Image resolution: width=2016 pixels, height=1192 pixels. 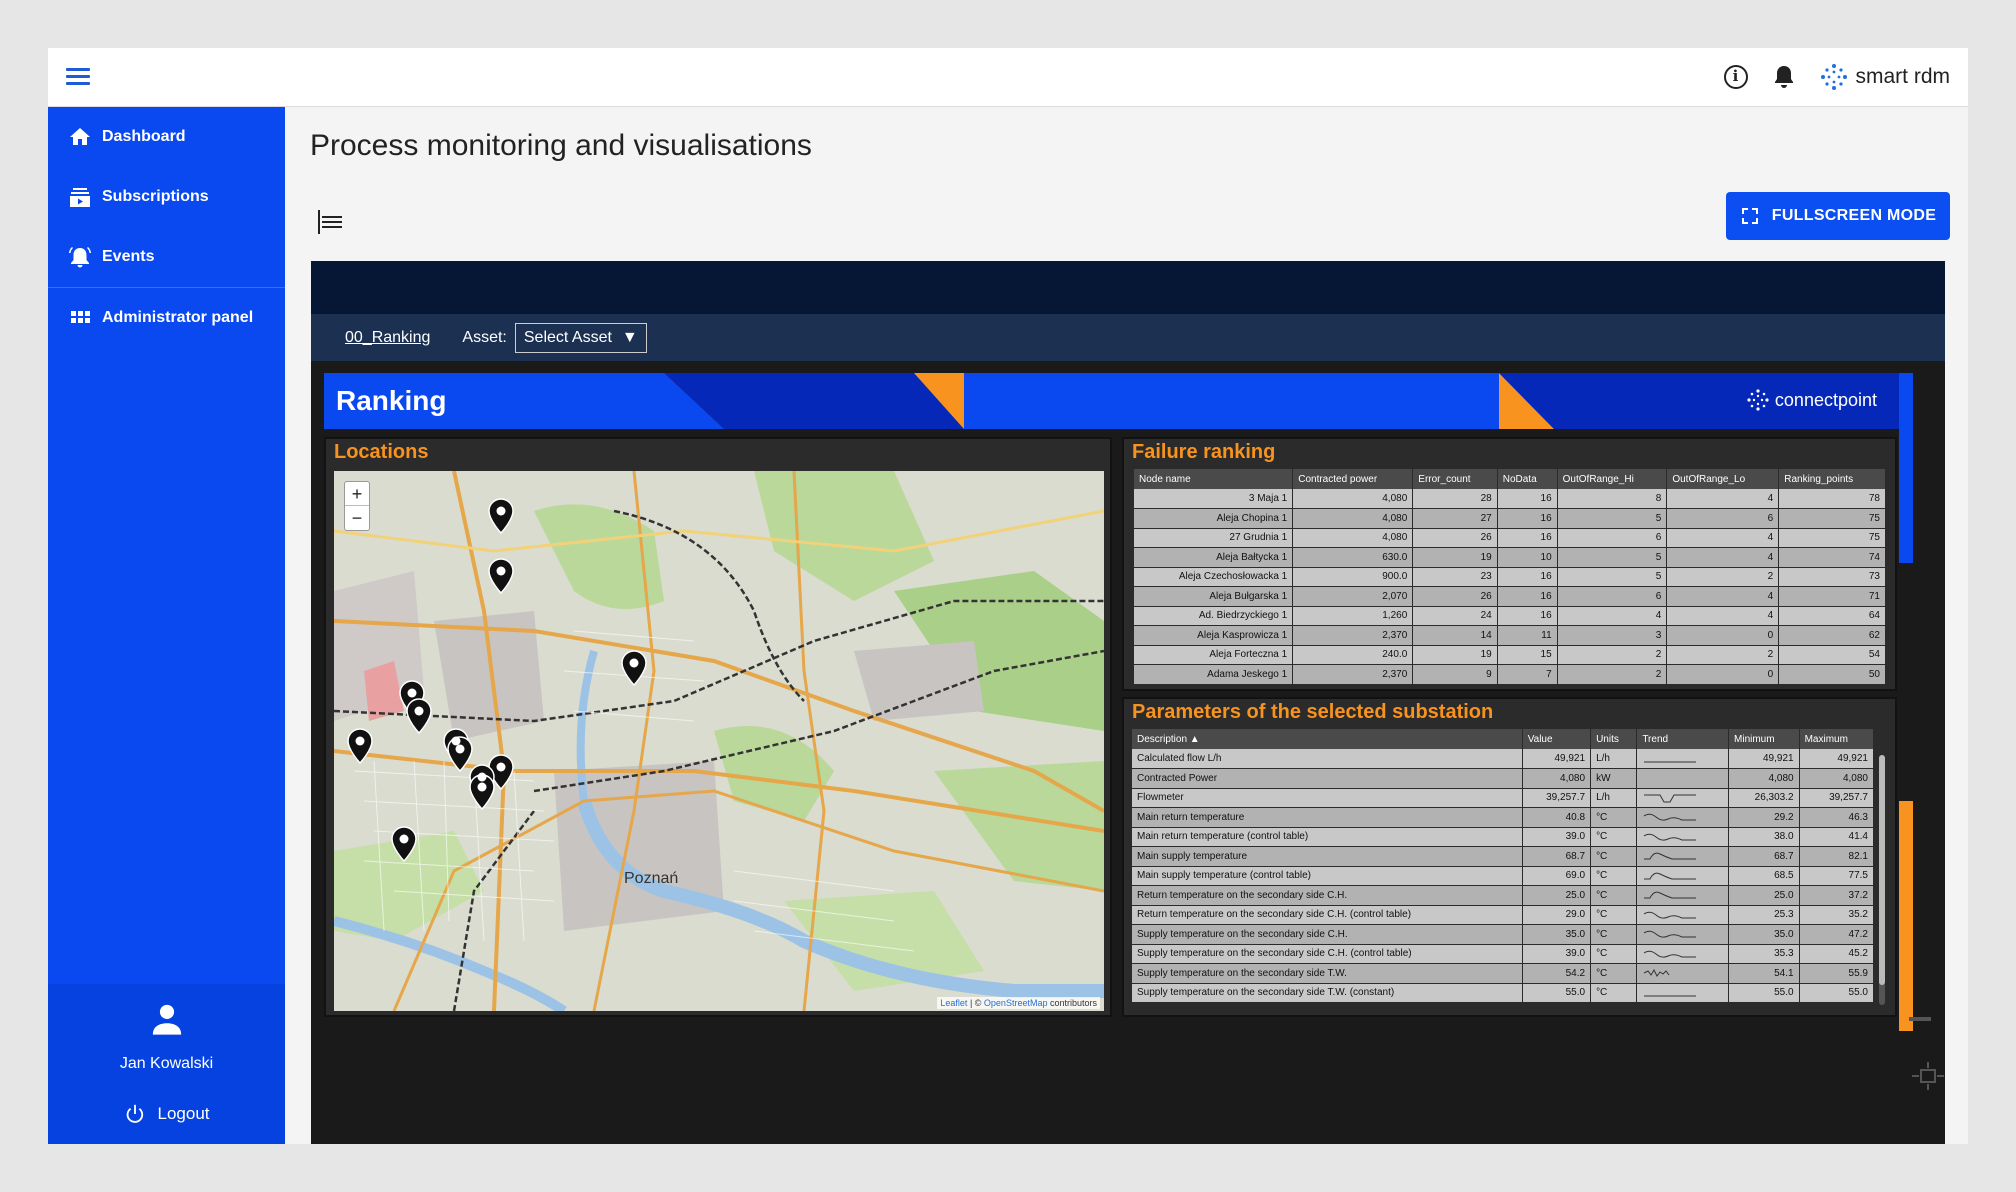 I want to click on locations-title: Locations, so click(x=381, y=452).